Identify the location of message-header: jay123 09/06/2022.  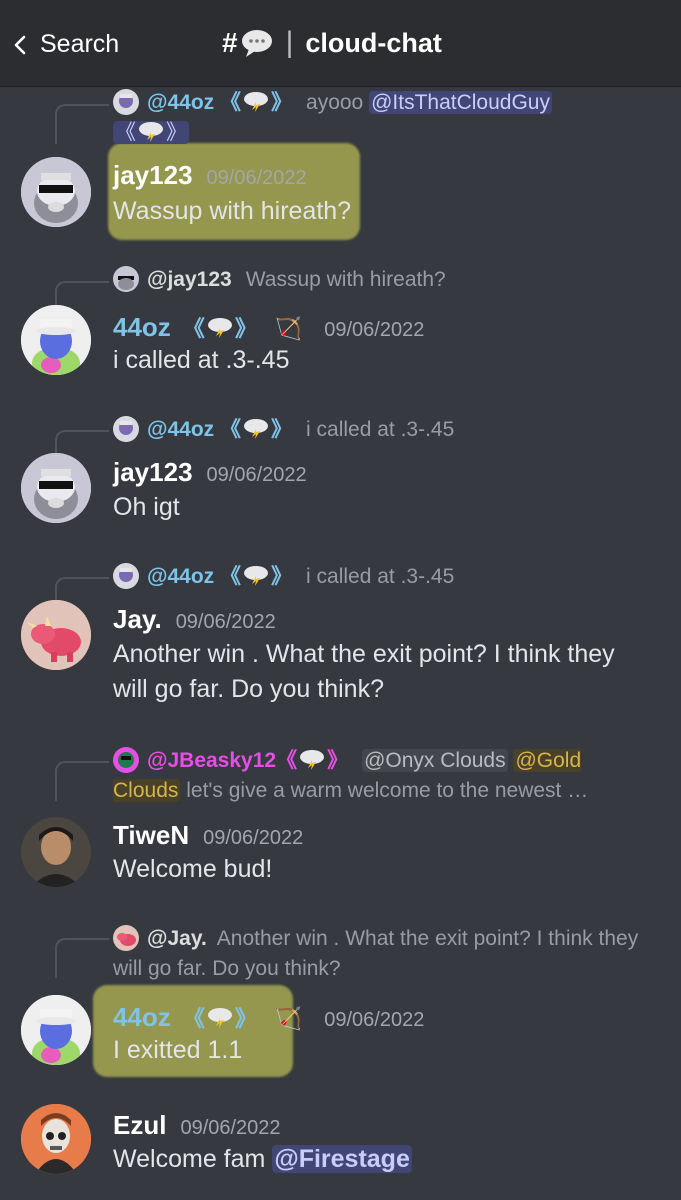
(210, 175).